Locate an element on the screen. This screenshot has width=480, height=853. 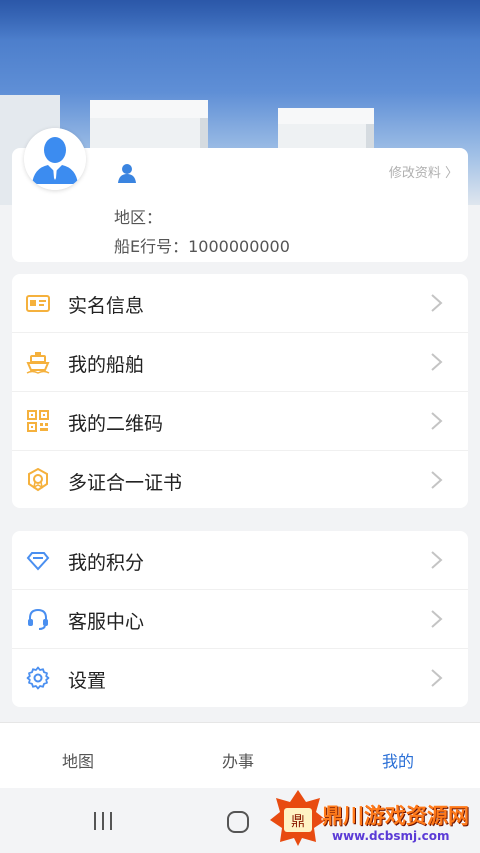
certificate-badge-icon is located at coordinates (38, 479).